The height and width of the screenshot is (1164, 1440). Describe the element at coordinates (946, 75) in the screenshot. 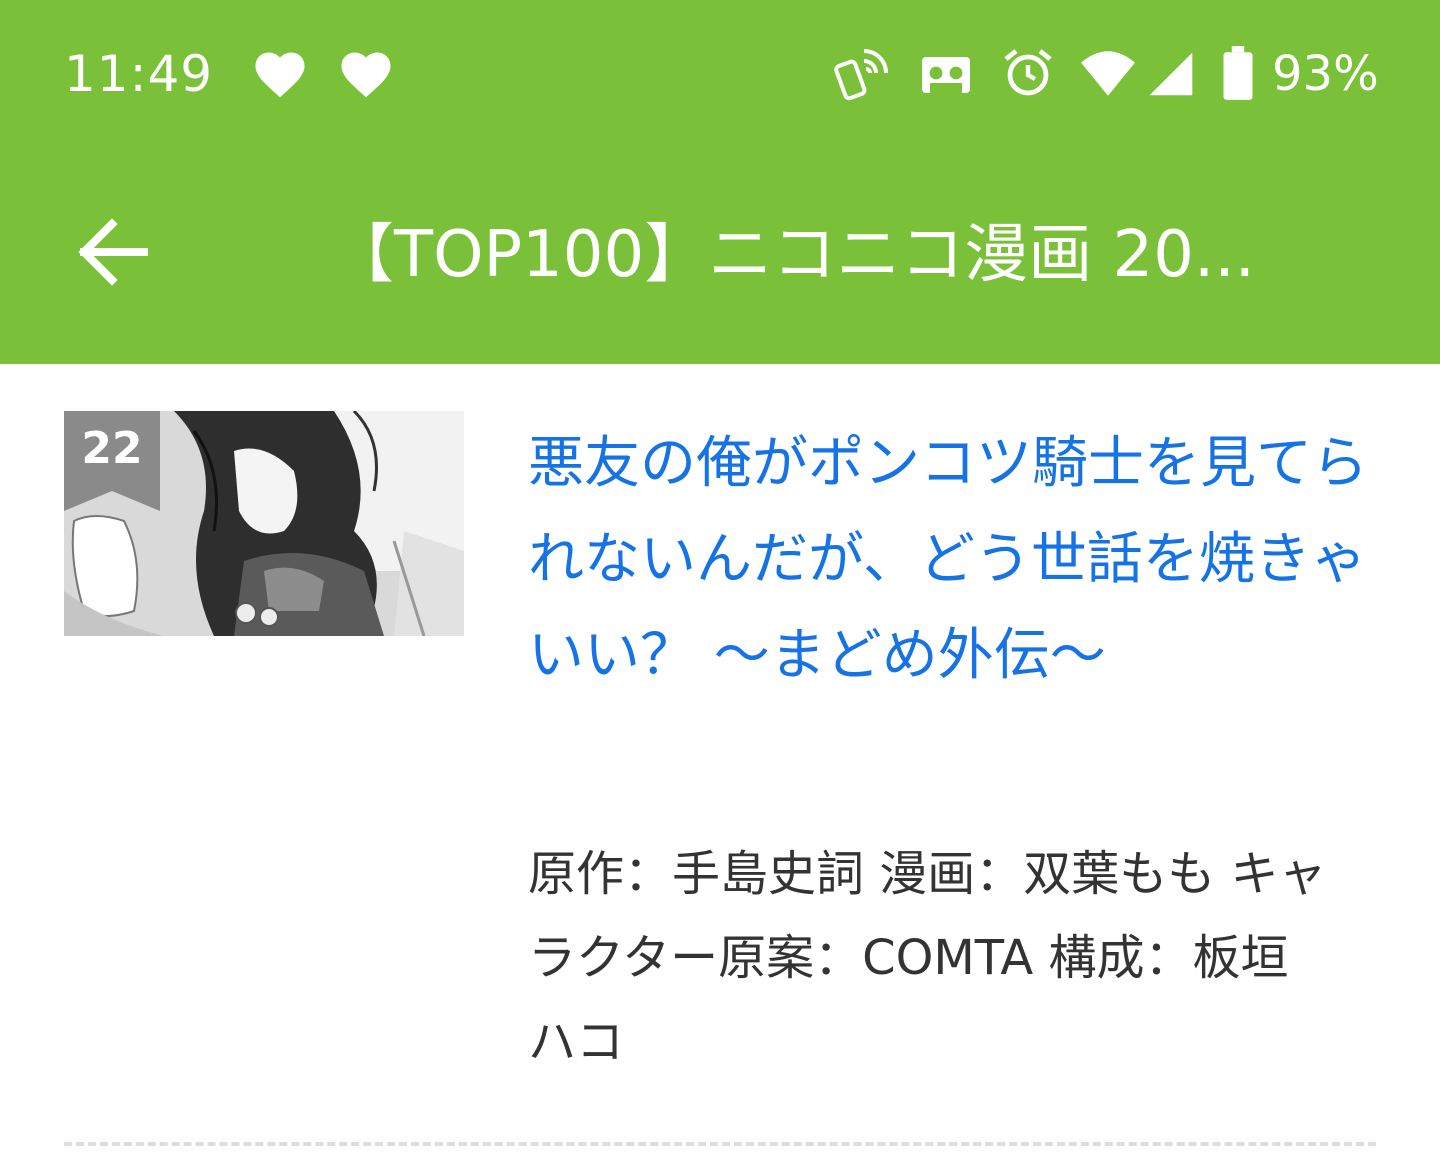

I see `voicemail-icon` at that location.